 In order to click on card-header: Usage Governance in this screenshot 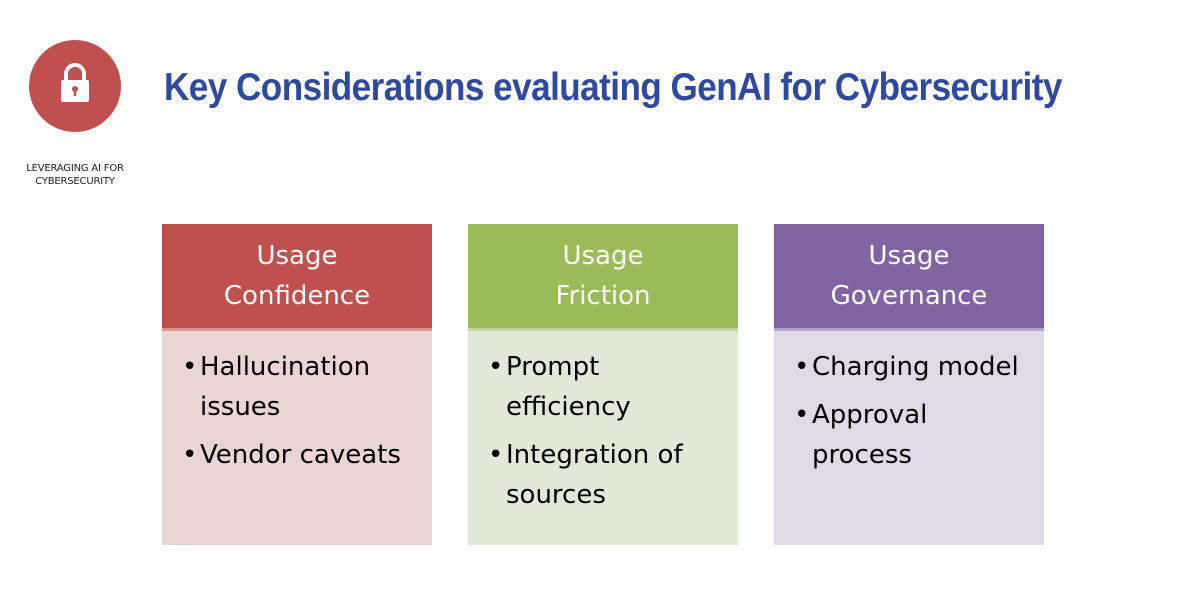, I will do `click(909, 276)`.